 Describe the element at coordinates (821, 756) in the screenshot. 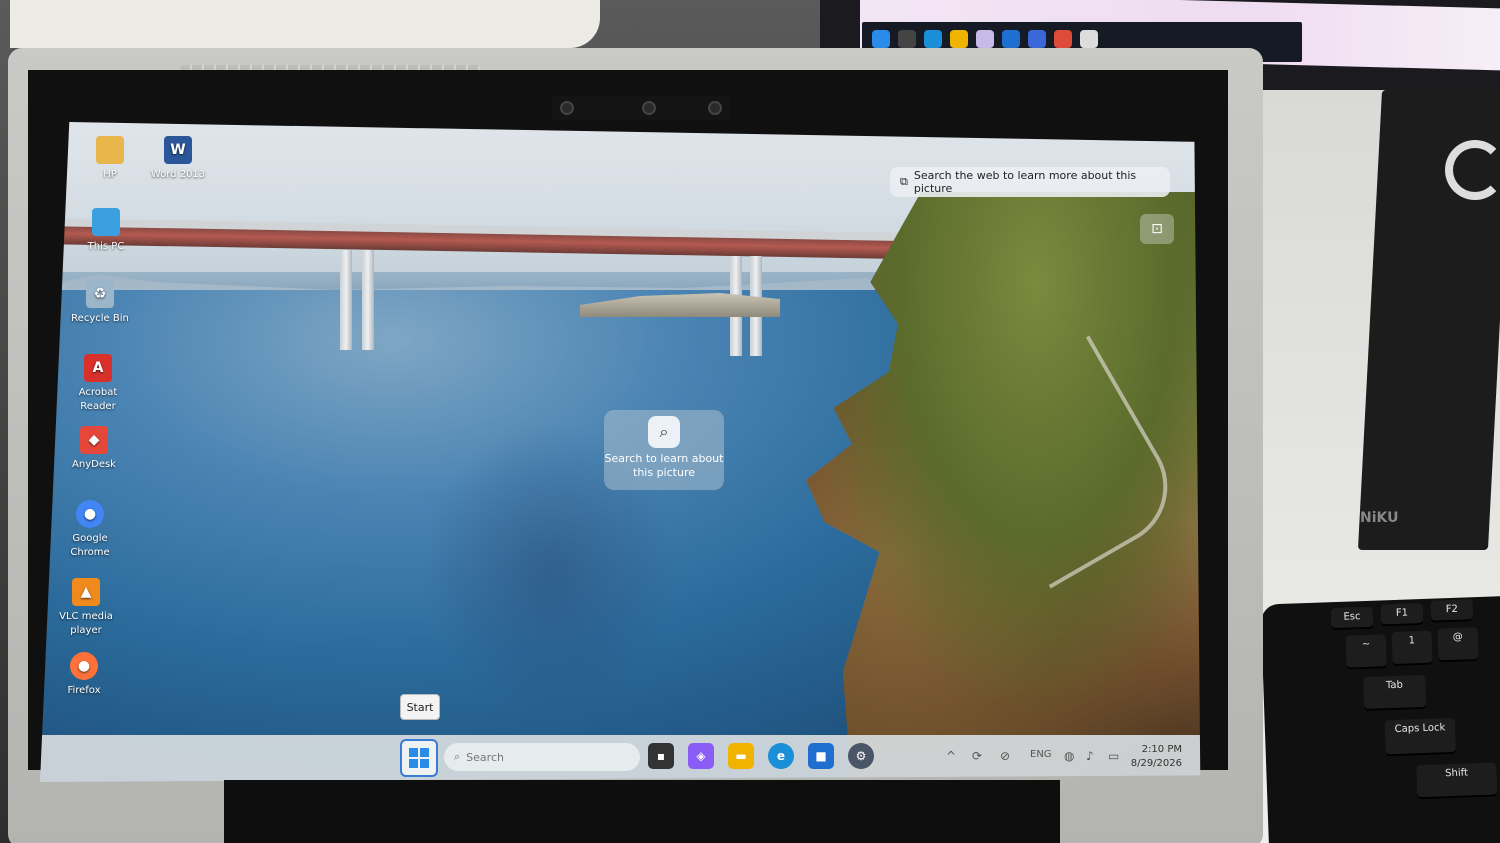

I see `microsoft-store-icon: ■` at that location.